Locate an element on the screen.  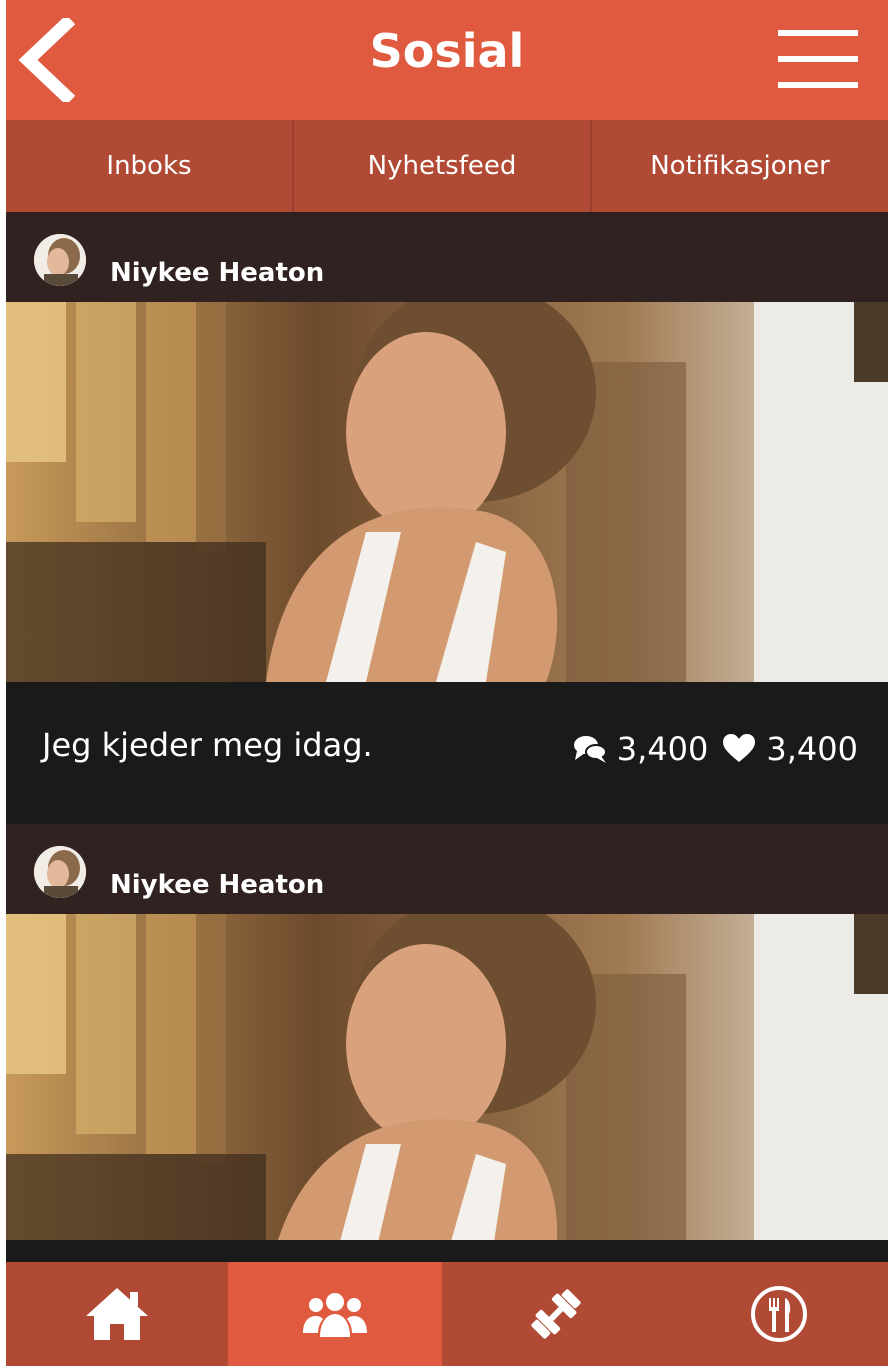
group-icon is located at coordinates (335, 1315).